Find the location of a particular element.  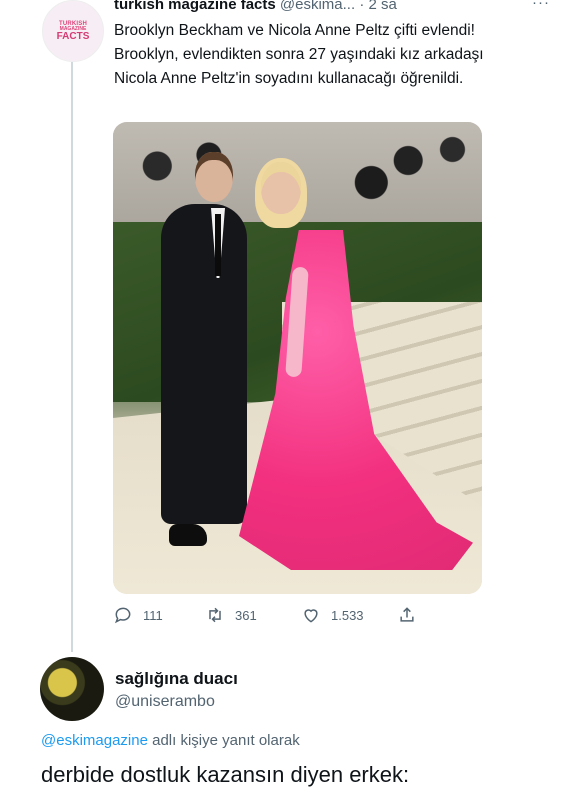

thread-line is located at coordinates (72, 357).